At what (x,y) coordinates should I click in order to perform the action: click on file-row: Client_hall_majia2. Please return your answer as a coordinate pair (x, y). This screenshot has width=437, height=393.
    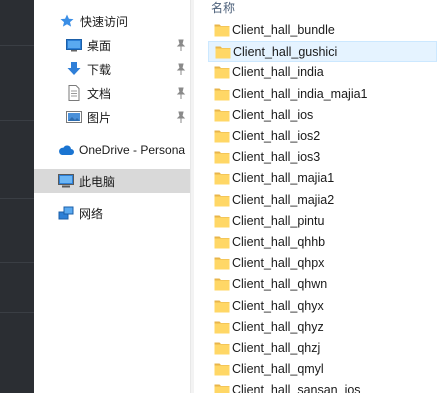
    Looking at the image, I should click on (322, 200).